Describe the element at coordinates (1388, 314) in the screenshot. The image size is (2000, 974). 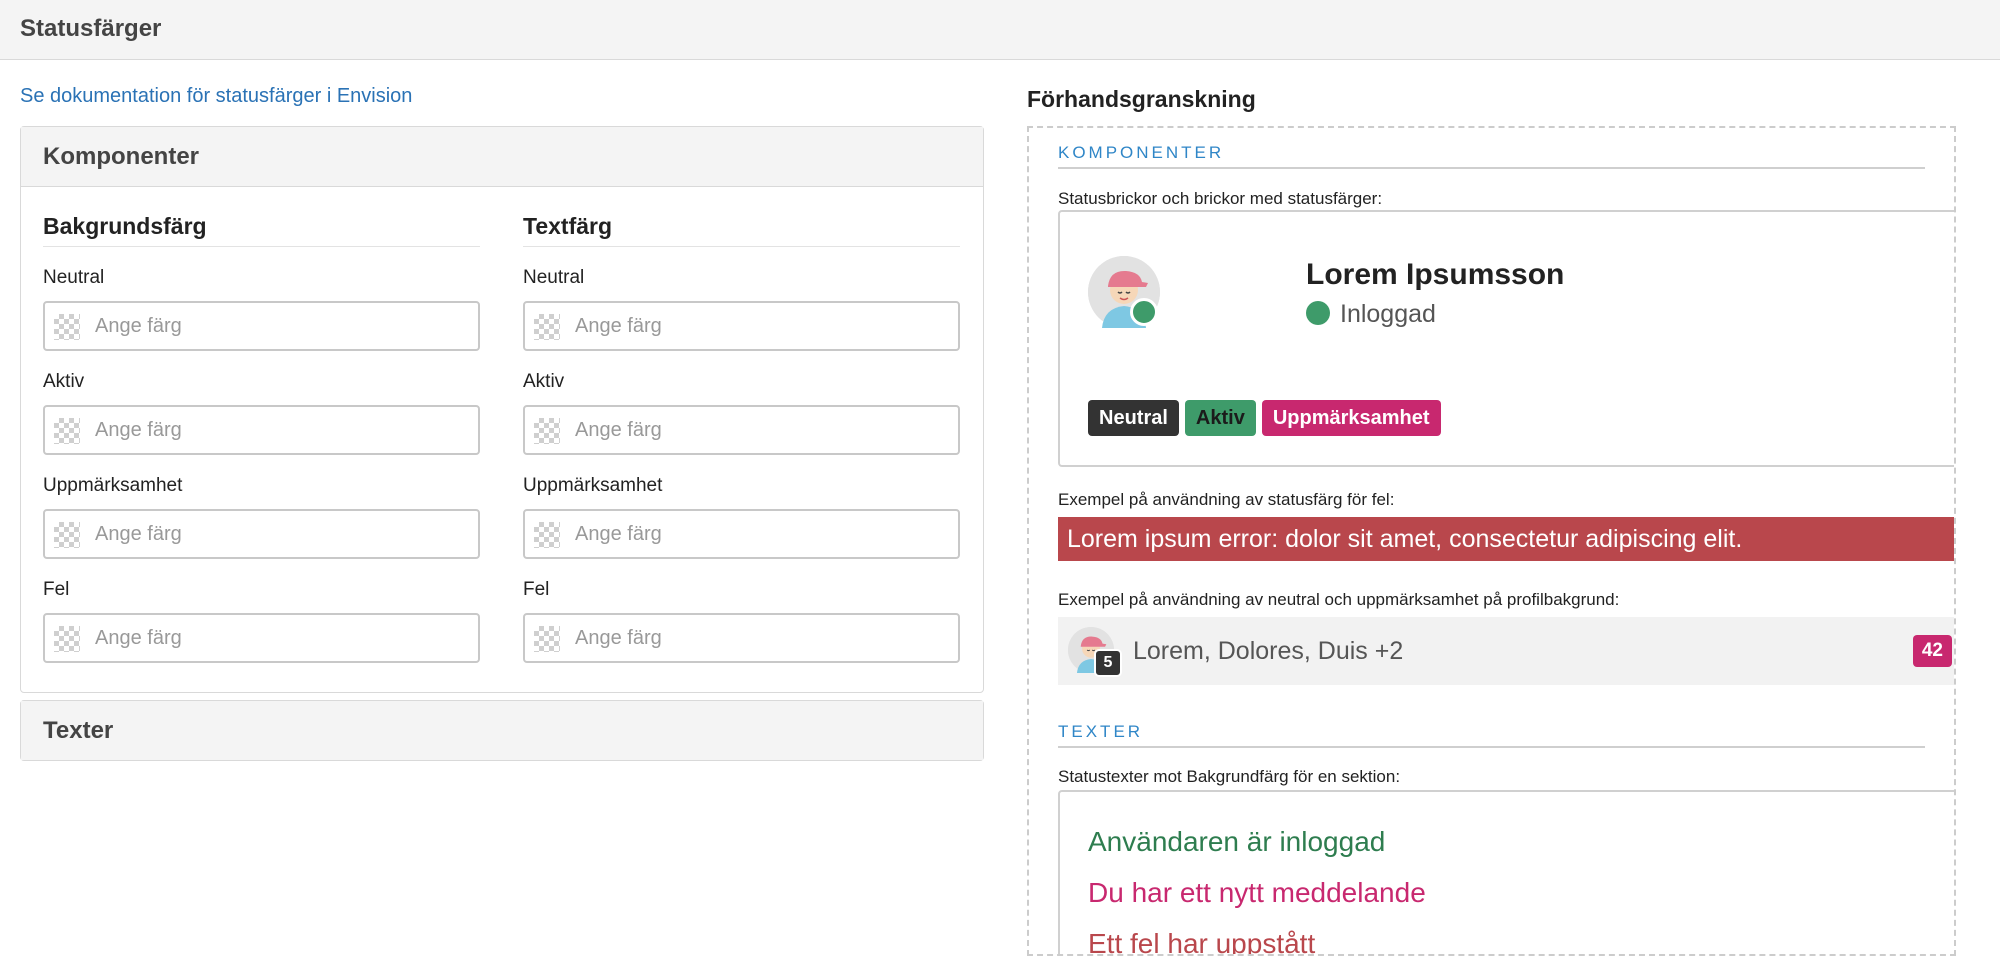
I see `user-status-text: Inloggad` at that location.